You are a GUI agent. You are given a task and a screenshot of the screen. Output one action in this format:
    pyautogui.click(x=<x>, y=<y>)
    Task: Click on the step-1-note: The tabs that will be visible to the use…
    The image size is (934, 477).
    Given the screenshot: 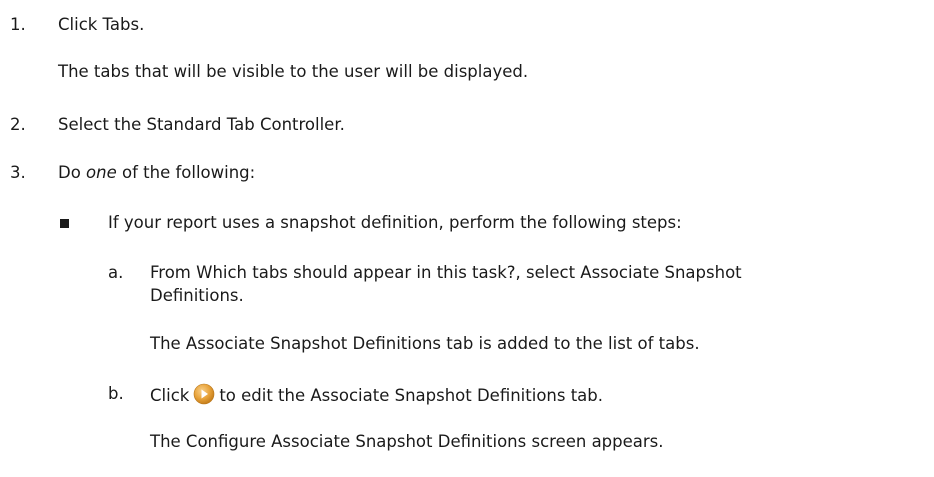 What is the action you would take?
    pyautogui.click(x=293, y=71)
    